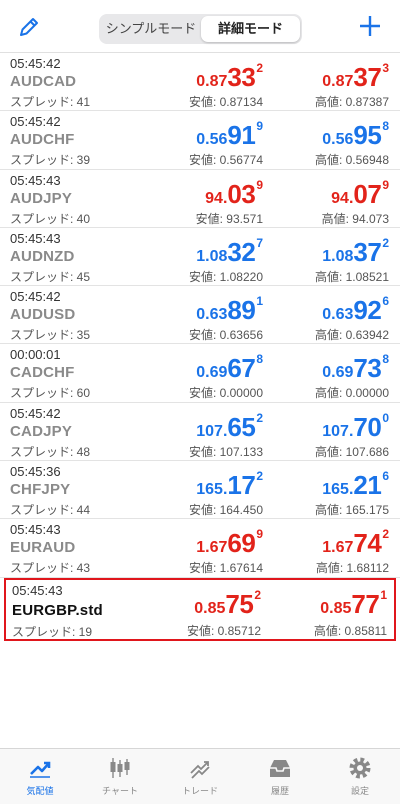 Image resolution: width=400 pixels, height=804 pixels. What do you see at coordinates (370, 26) in the screenshot?
I see `add-symbol-button` at bounding box center [370, 26].